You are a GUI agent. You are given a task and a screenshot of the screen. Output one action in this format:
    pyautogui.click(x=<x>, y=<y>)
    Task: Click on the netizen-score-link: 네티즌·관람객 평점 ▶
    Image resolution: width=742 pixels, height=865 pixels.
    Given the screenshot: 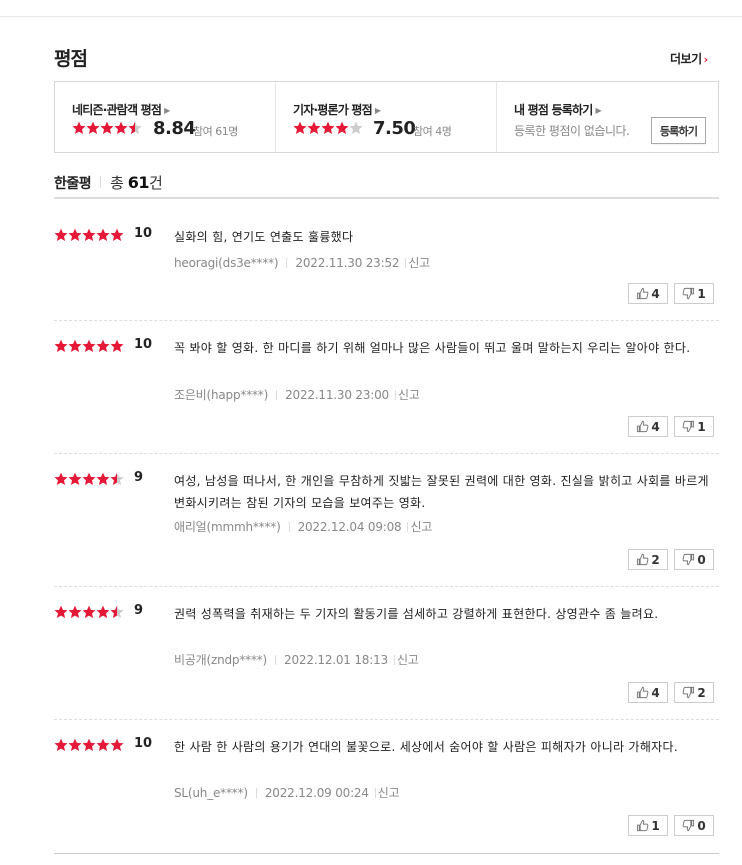 What is the action you would take?
    pyautogui.click(x=121, y=109)
    